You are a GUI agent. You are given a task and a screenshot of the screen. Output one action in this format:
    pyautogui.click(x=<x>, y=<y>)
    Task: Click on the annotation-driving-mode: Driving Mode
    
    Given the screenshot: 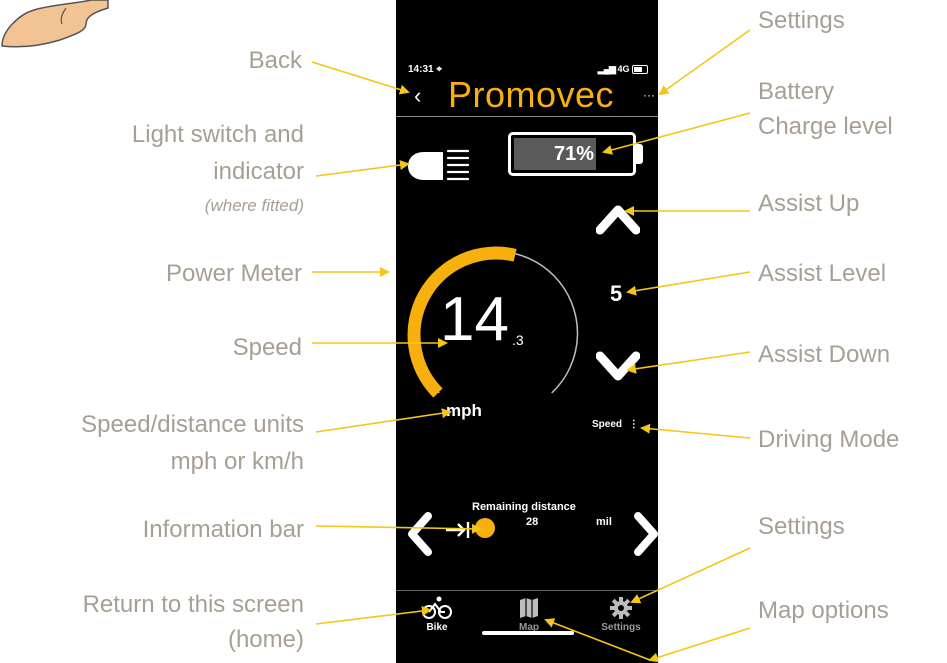 What is the action you would take?
    pyautogui.click(x=829, y=439)
    